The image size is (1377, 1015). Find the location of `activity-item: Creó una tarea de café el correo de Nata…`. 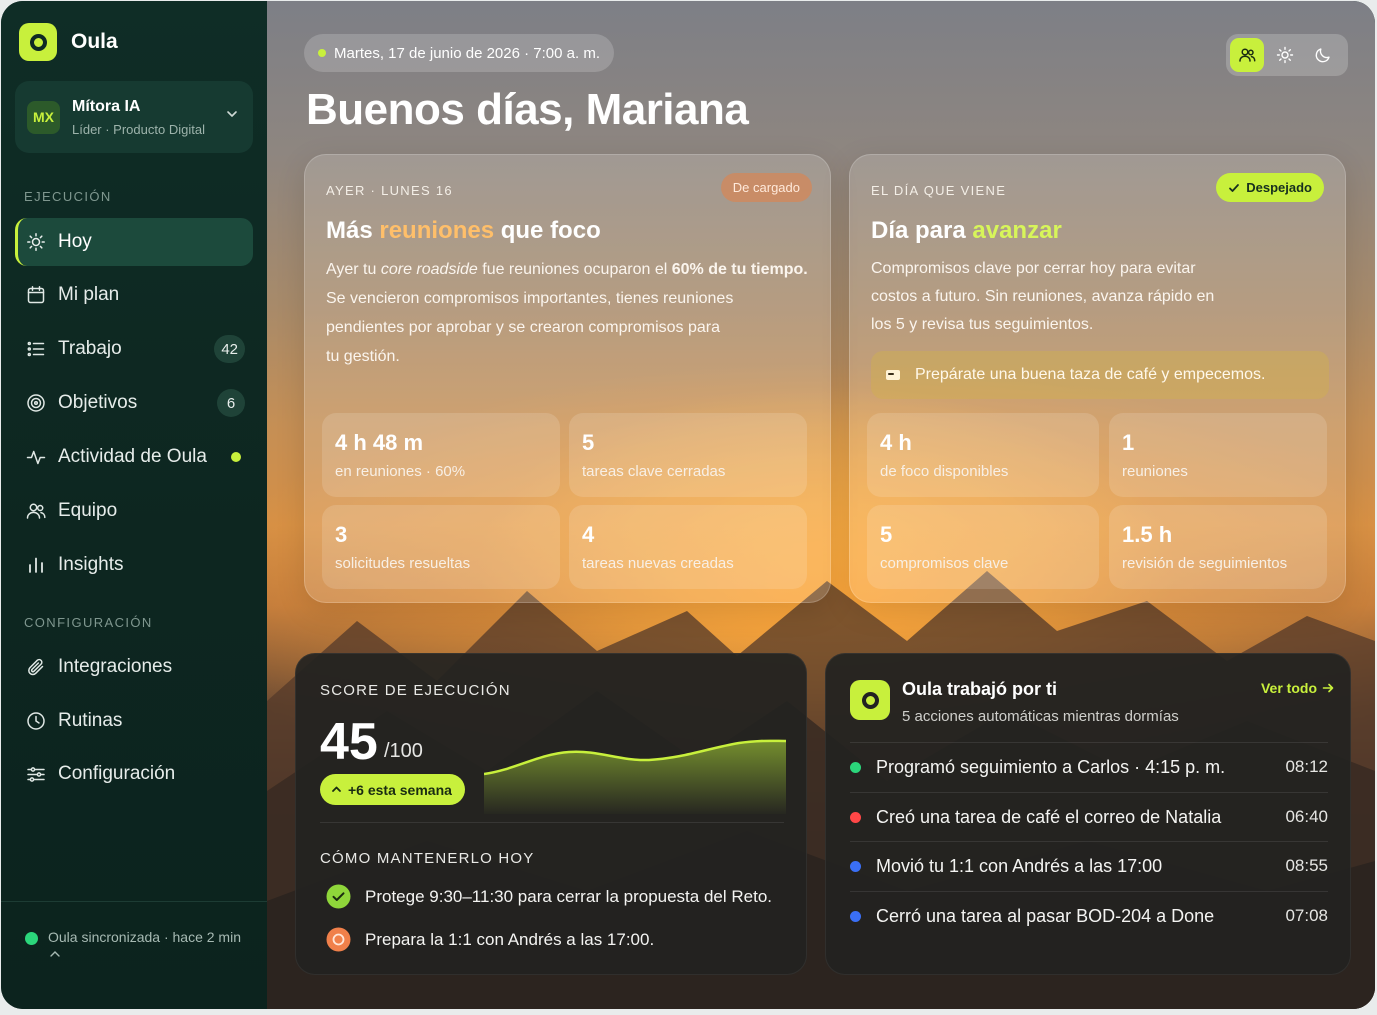

activity-item: Creó una tarea de café el correo de Nata… is located at coordinates (1089, 816).